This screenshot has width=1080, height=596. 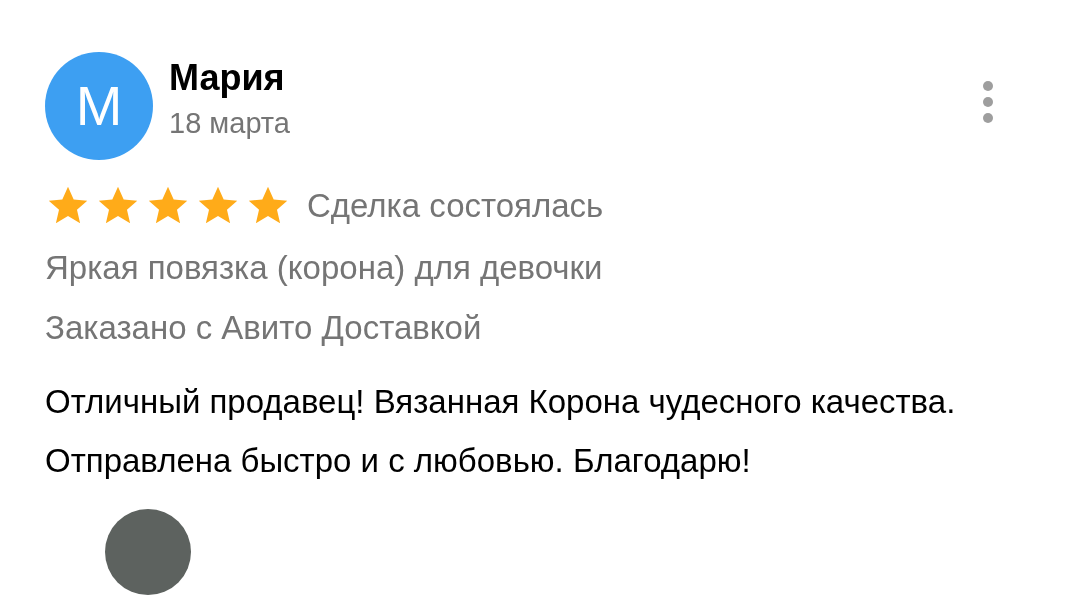 I want to click on more-options-icon, so click(x=988, y=102).